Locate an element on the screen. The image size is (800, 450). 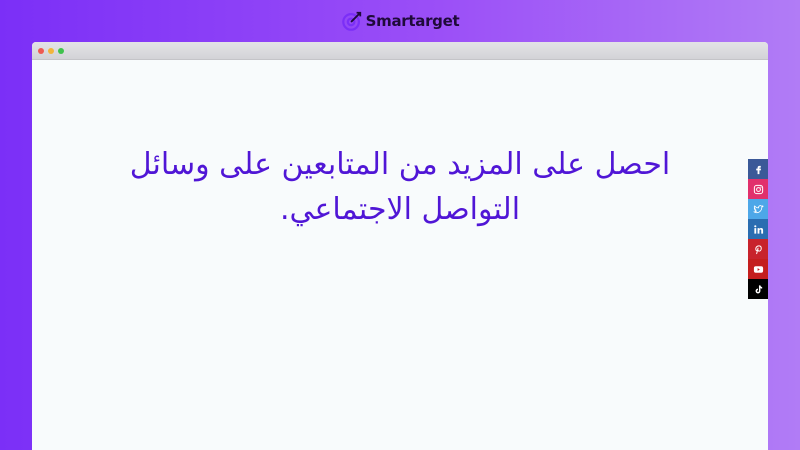
youtube-icon is located at coordinates (758, 269).